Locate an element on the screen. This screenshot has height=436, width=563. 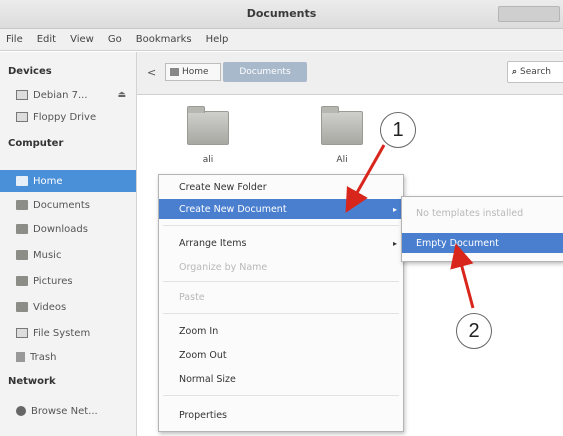
search-button: ⌕ Search is located at coordinates (535, 72).